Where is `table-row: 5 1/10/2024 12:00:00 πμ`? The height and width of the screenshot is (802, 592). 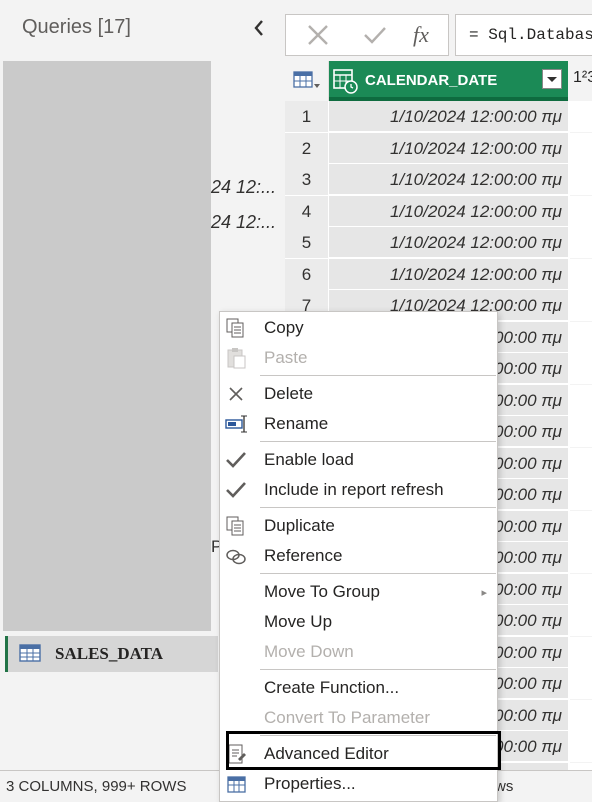
table-row: 5 1/10/2024 12:00:00 πμ is located at coordinates (438, 243).